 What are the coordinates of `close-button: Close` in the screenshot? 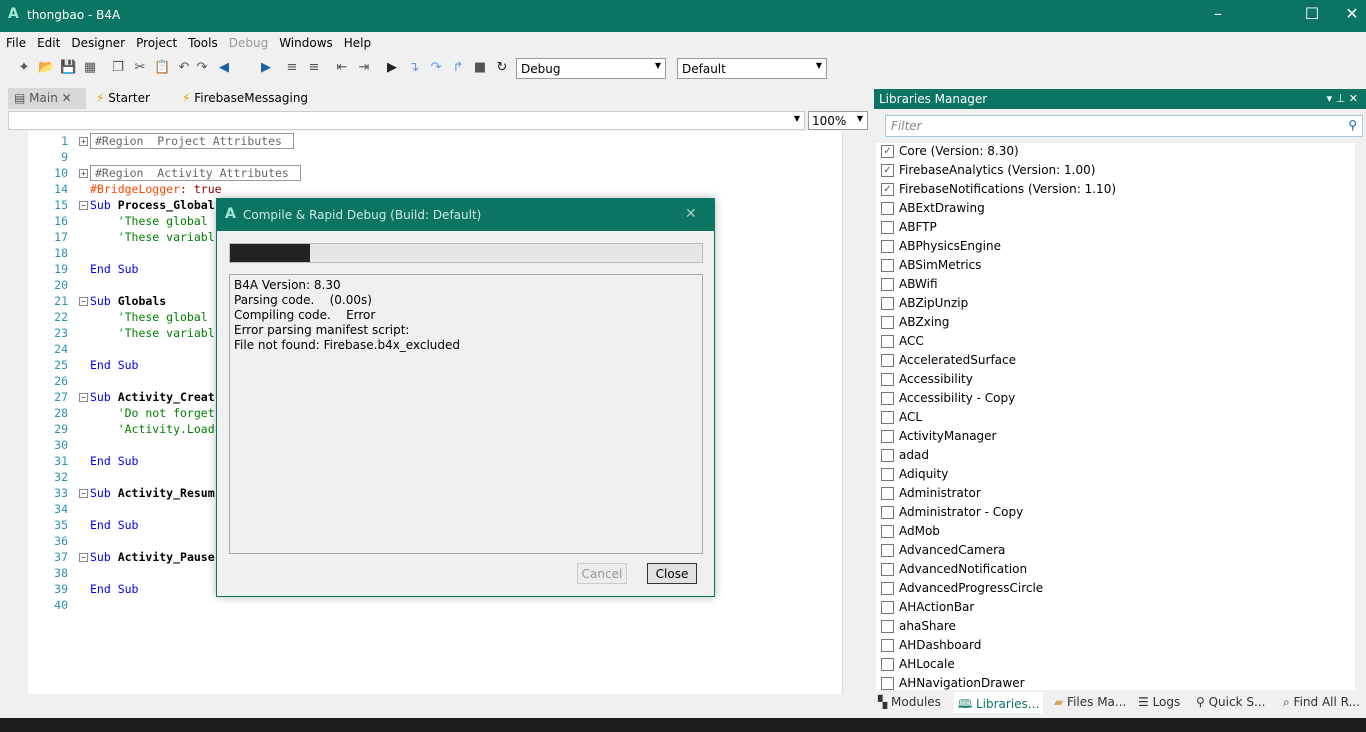 It's located at (672, 573).